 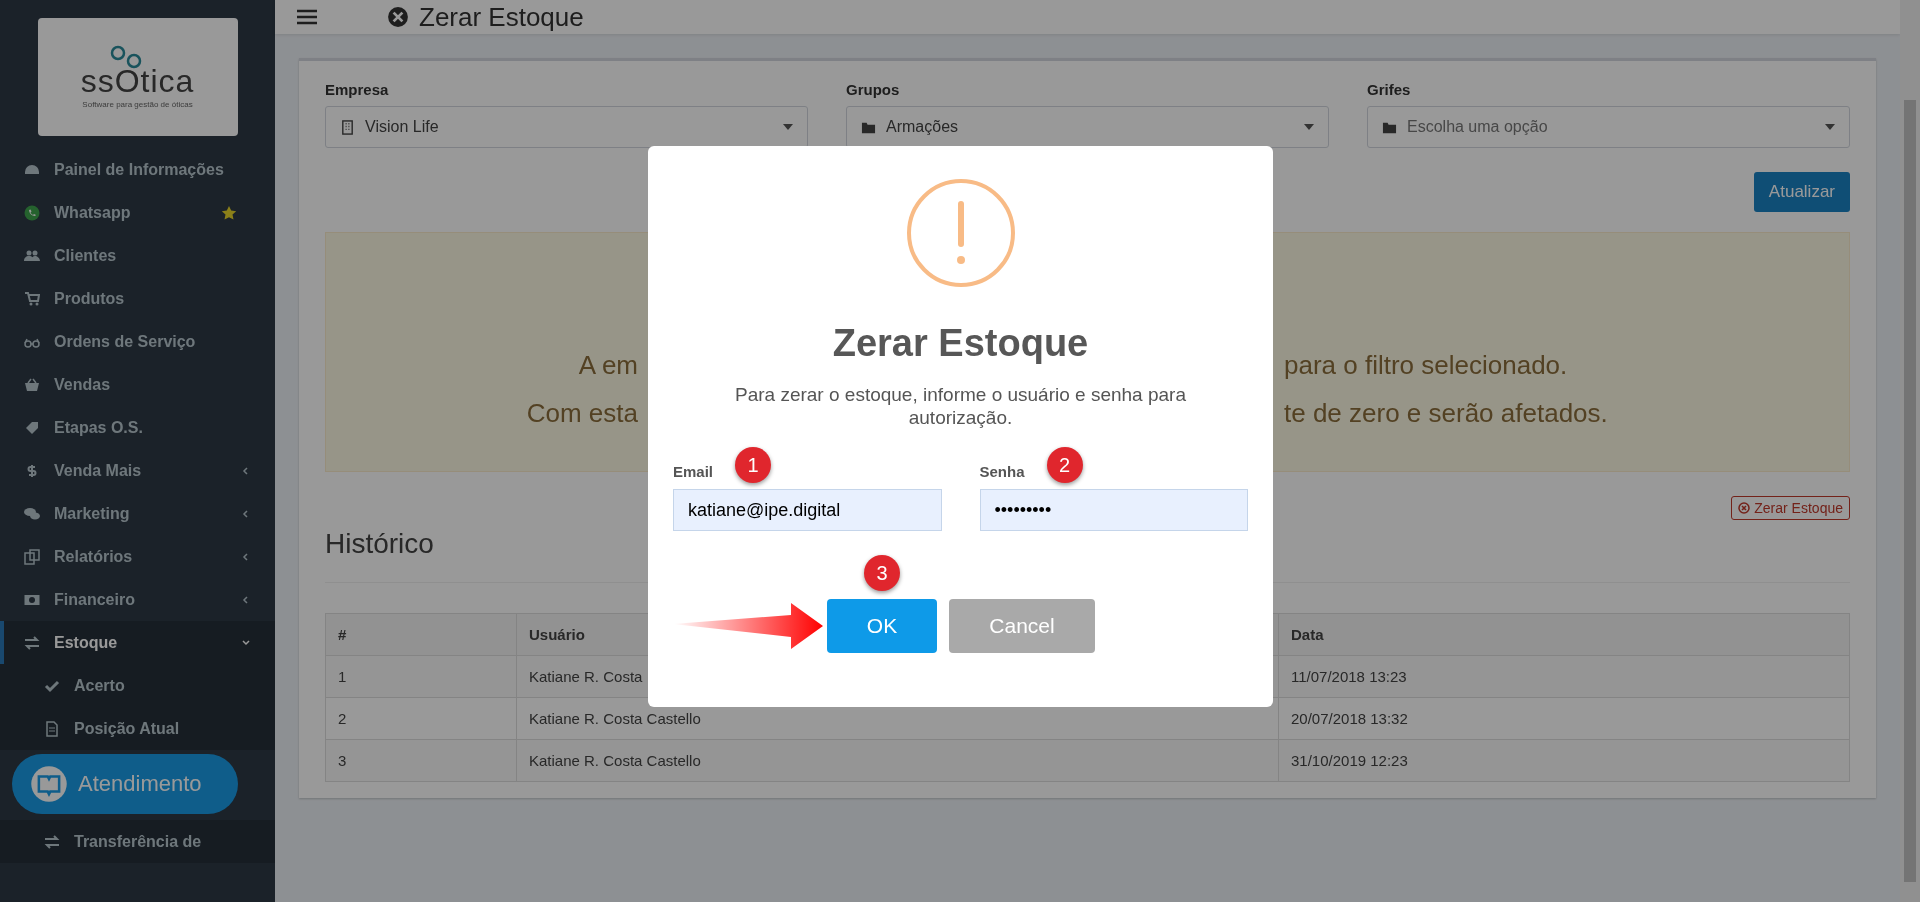 What do you see at coordinates (137, 470) in the screenshot?
I see `sidebar-item: Venda Mais` at bounding box center [137, 470].